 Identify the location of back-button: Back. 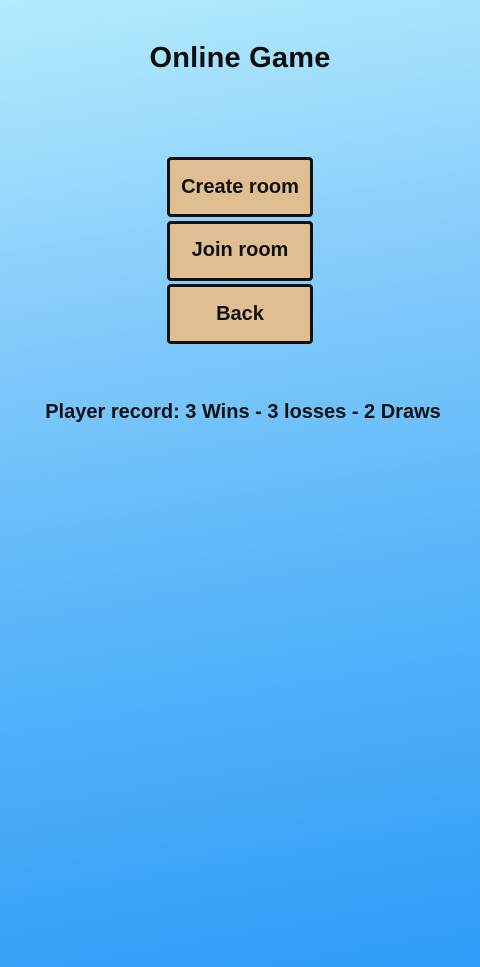
(240, 314).